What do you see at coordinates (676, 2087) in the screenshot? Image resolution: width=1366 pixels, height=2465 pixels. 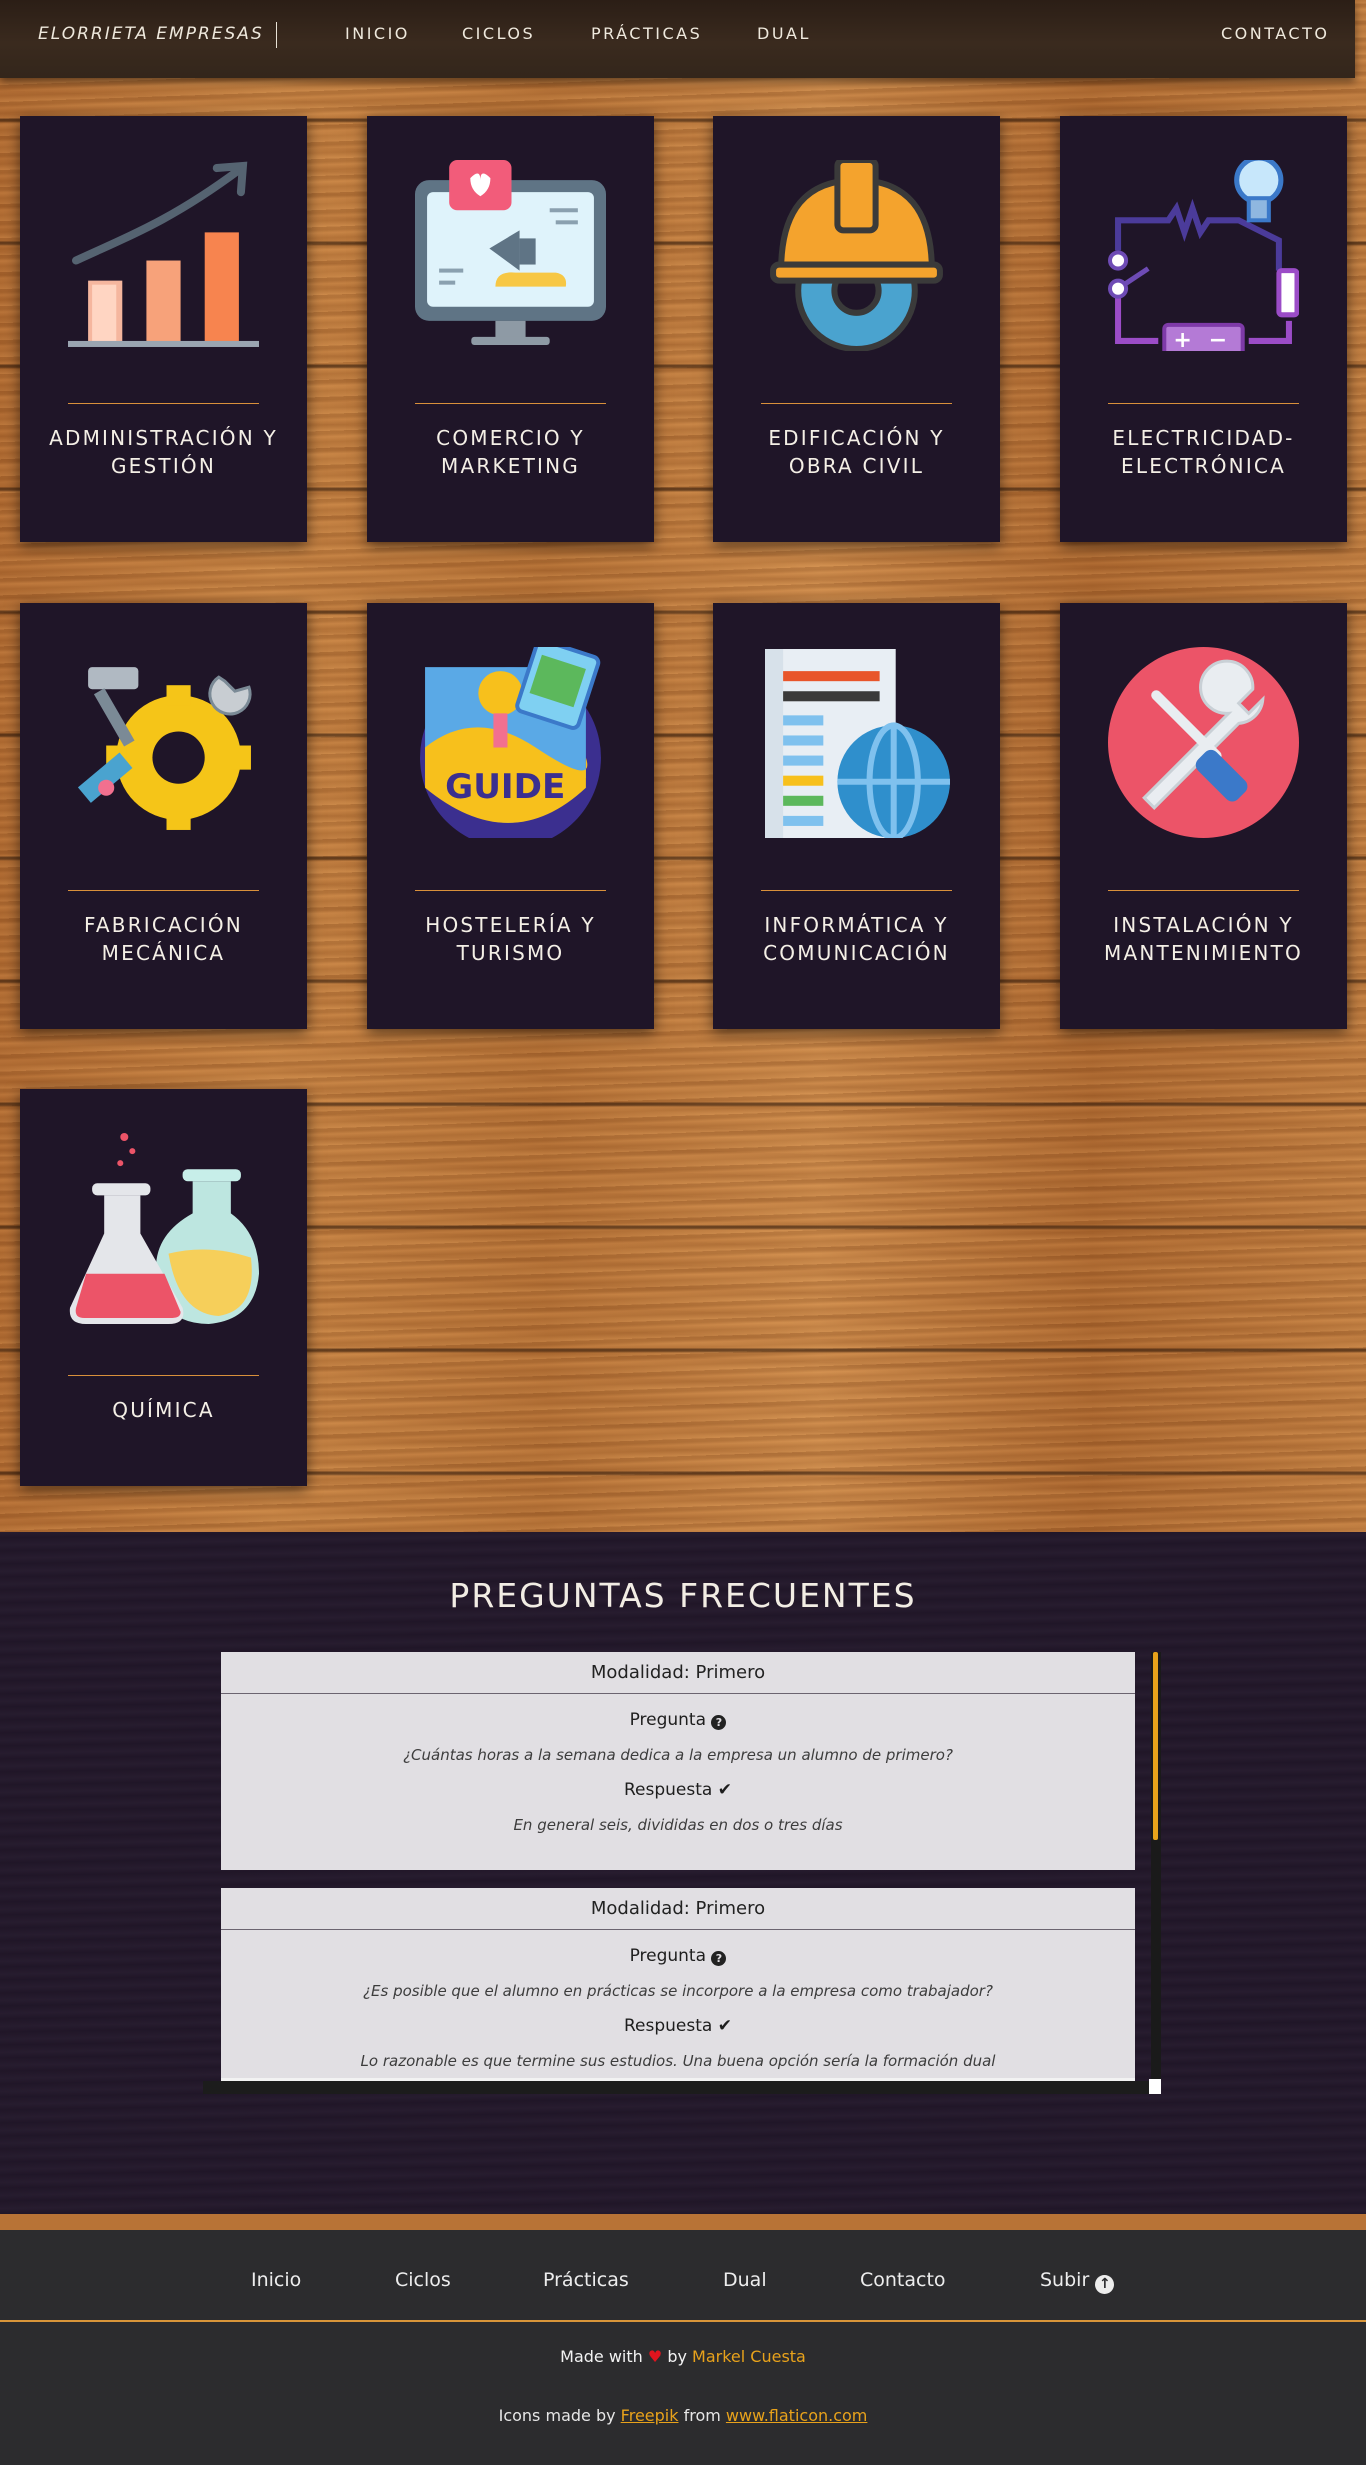 I see `horizontal-scrollbar-track` at bounding box center [676, 2087].